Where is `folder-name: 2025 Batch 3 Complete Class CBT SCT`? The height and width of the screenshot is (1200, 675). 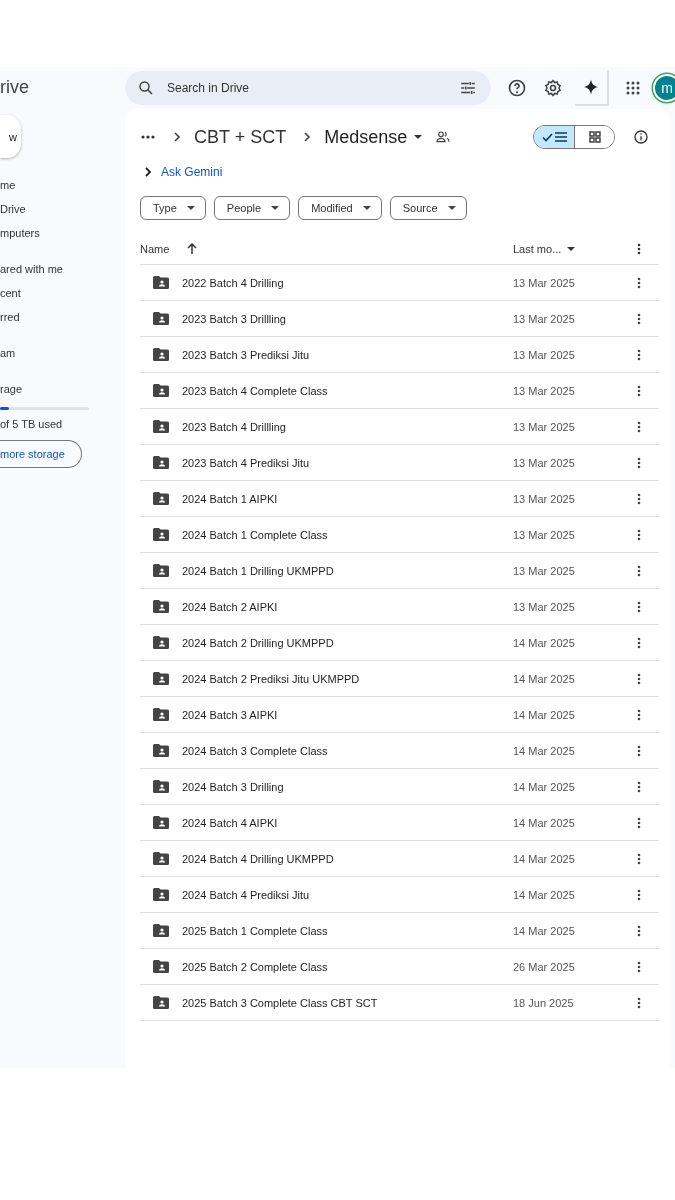 folder-name: 2025 Batch 3 Complete Class CBT SCT is located at coordinates (347, 1002).